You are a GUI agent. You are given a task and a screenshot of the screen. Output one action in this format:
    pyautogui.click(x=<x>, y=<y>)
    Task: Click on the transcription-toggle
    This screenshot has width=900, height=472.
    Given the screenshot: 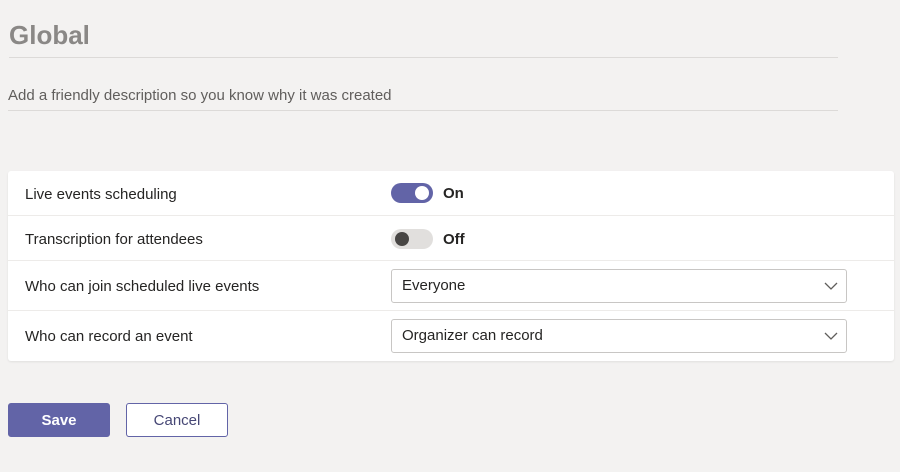 What is the action you would take?
    pyautogui.click(x=412, y=239)
    